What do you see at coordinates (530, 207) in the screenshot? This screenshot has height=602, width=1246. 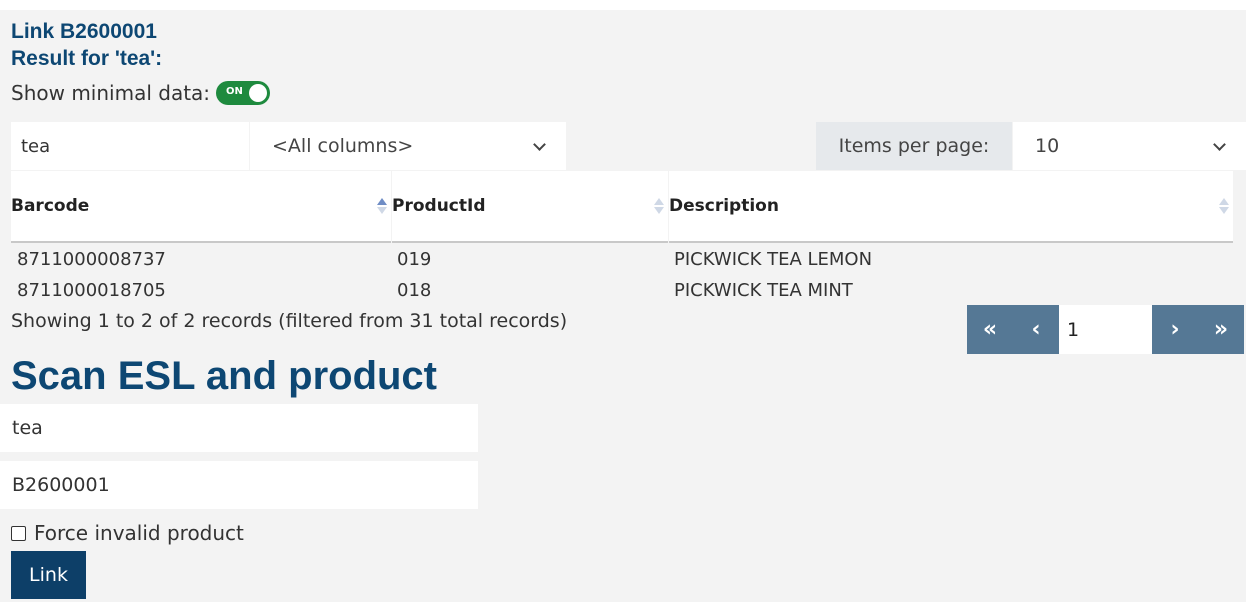 I see `column-header-productid: ProductId` at bounding box center [530, 207].